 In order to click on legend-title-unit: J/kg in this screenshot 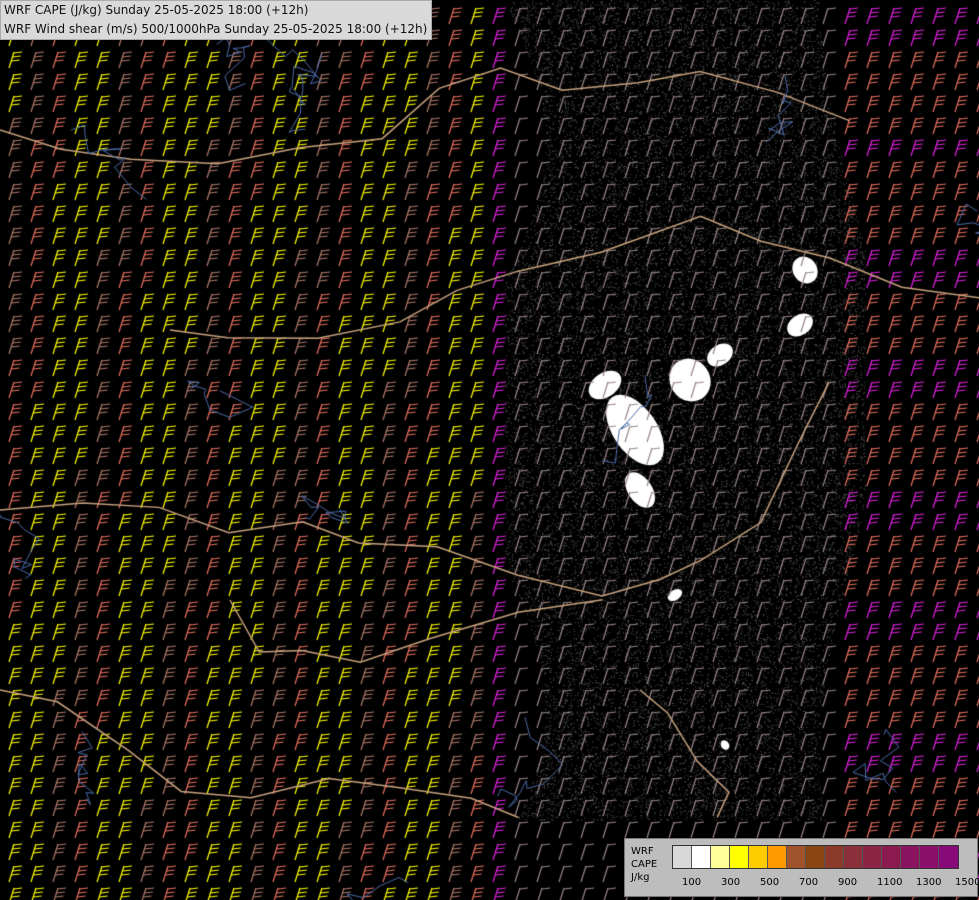, I will do `click(640, 877)`.